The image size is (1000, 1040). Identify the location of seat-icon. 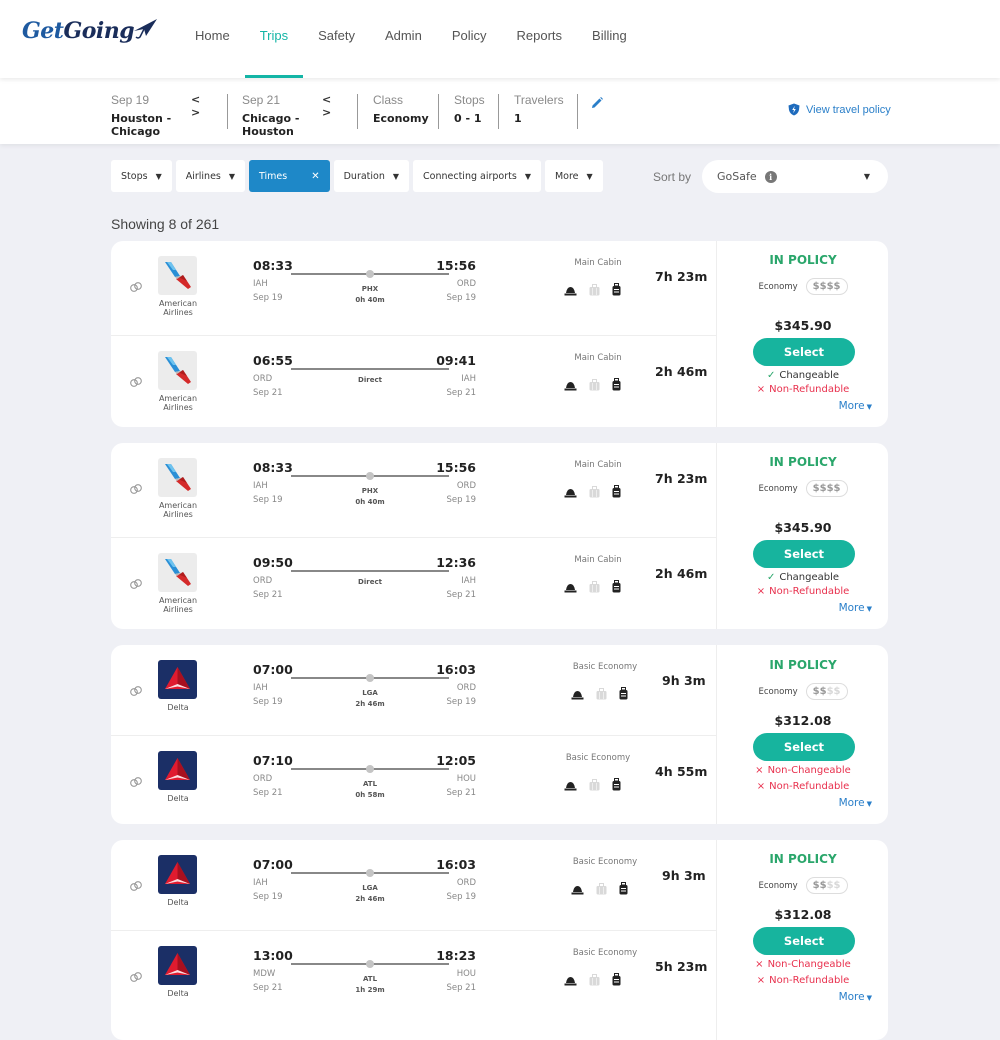
(570, 492).